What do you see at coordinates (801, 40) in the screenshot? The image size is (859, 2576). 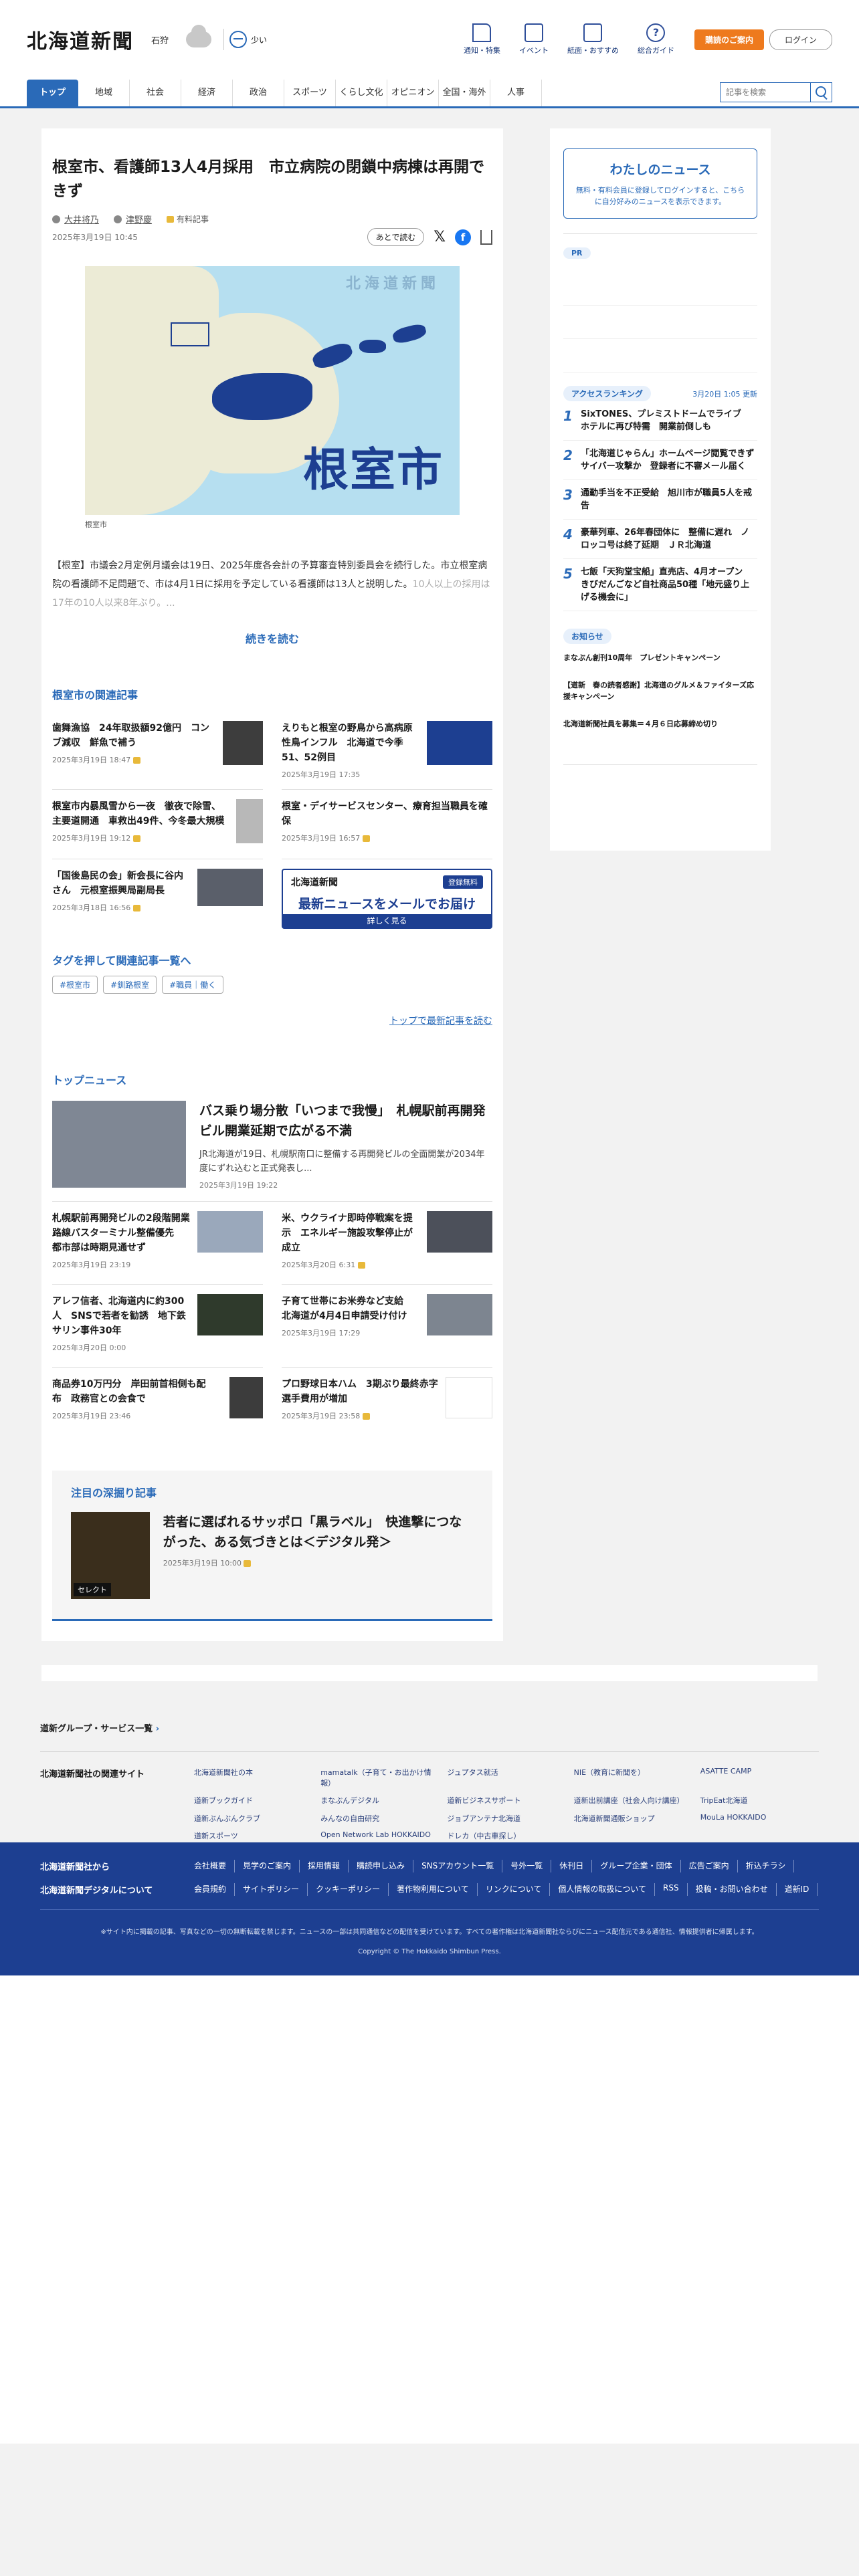 I see `login-button: ログイン` at bounding box center [801, 40].